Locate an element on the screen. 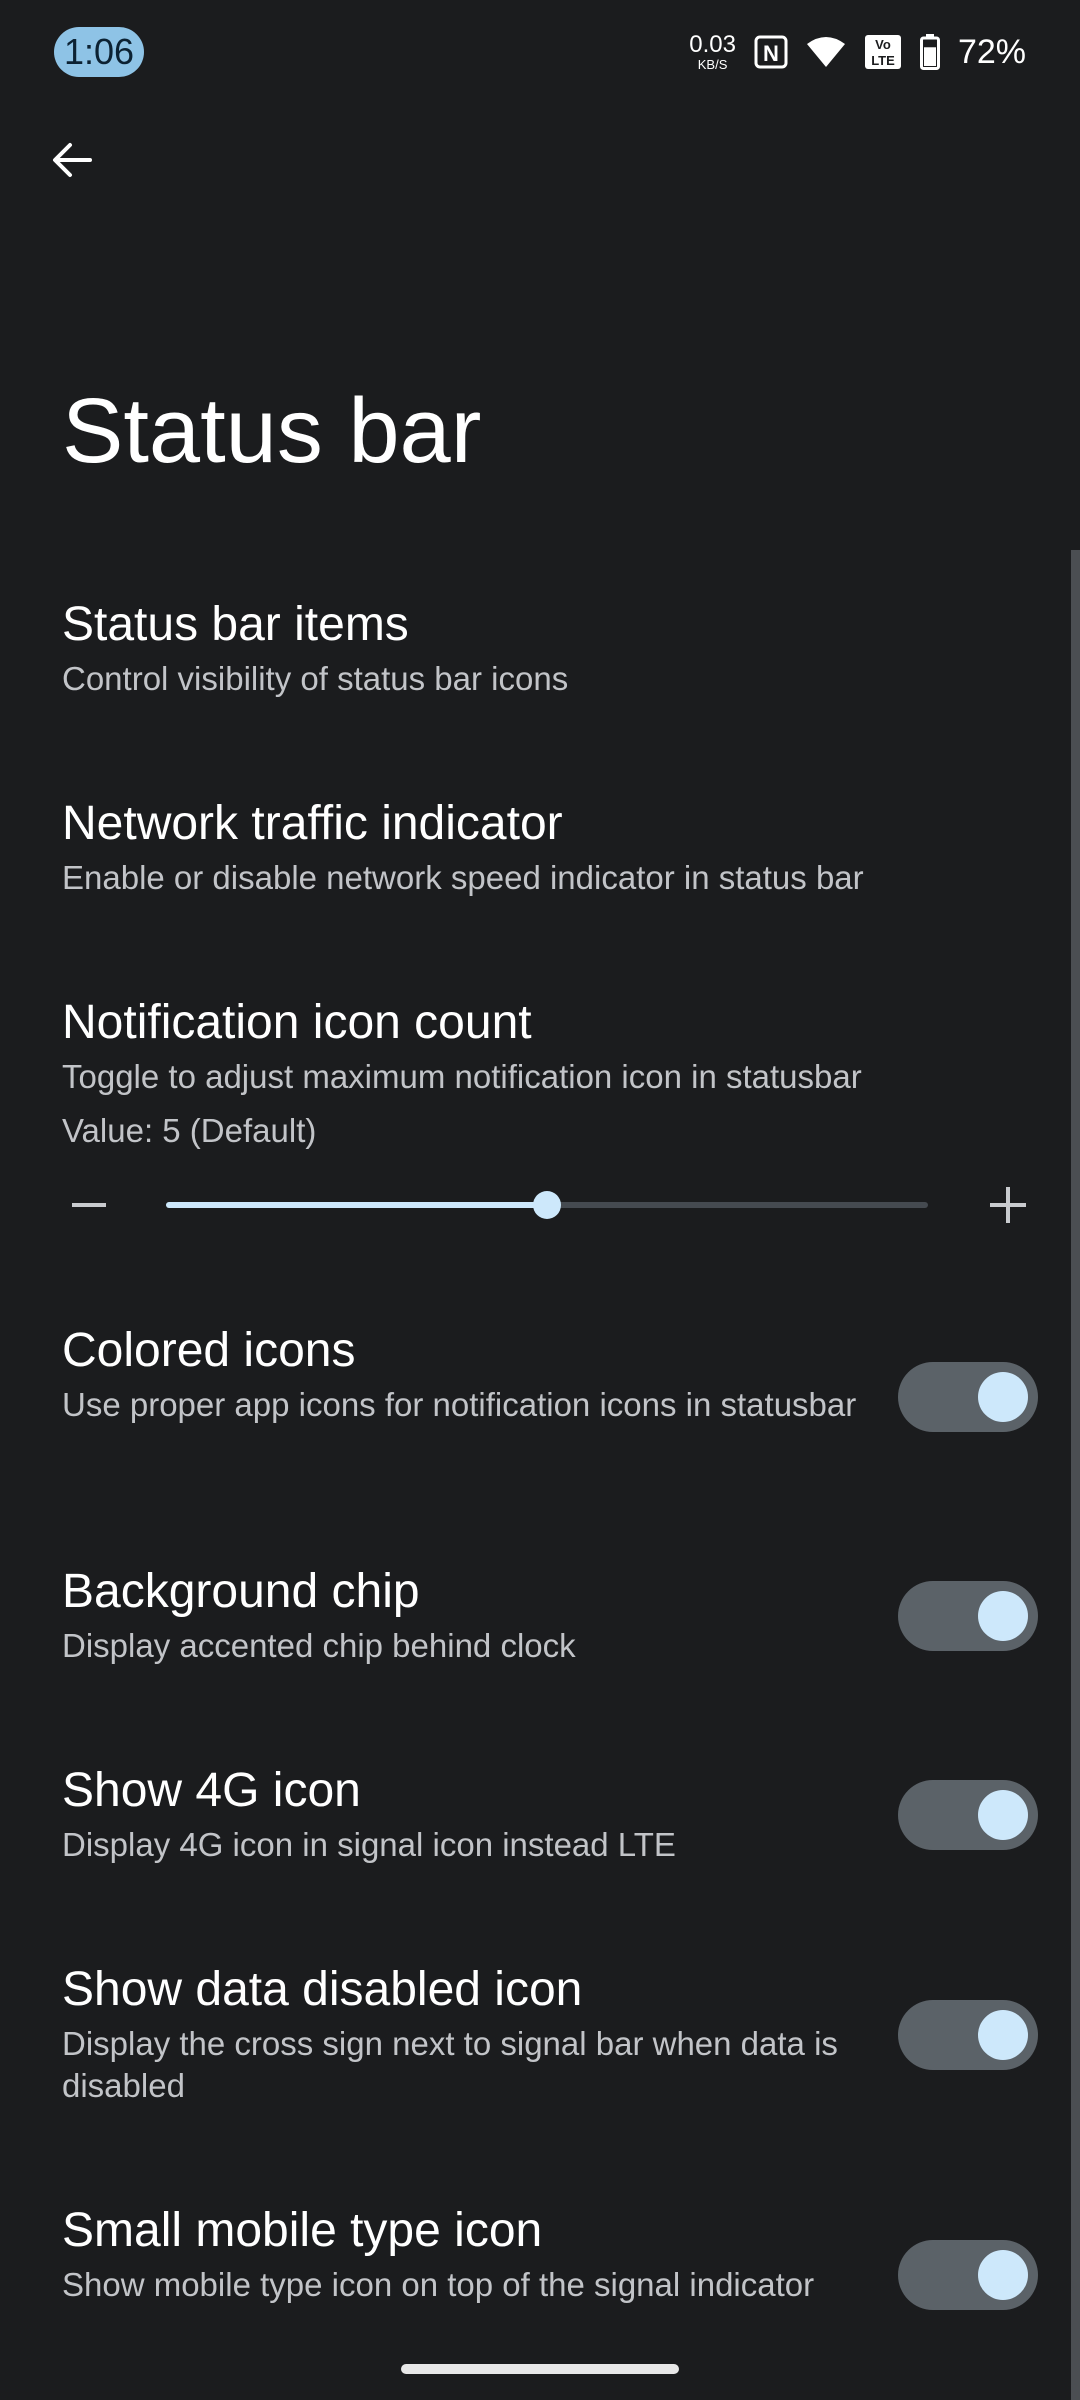 The height and width of the screenshot is (2400, 1080). pref-summary: Control visibility of status bar icons is located at coordinates (315, 678).